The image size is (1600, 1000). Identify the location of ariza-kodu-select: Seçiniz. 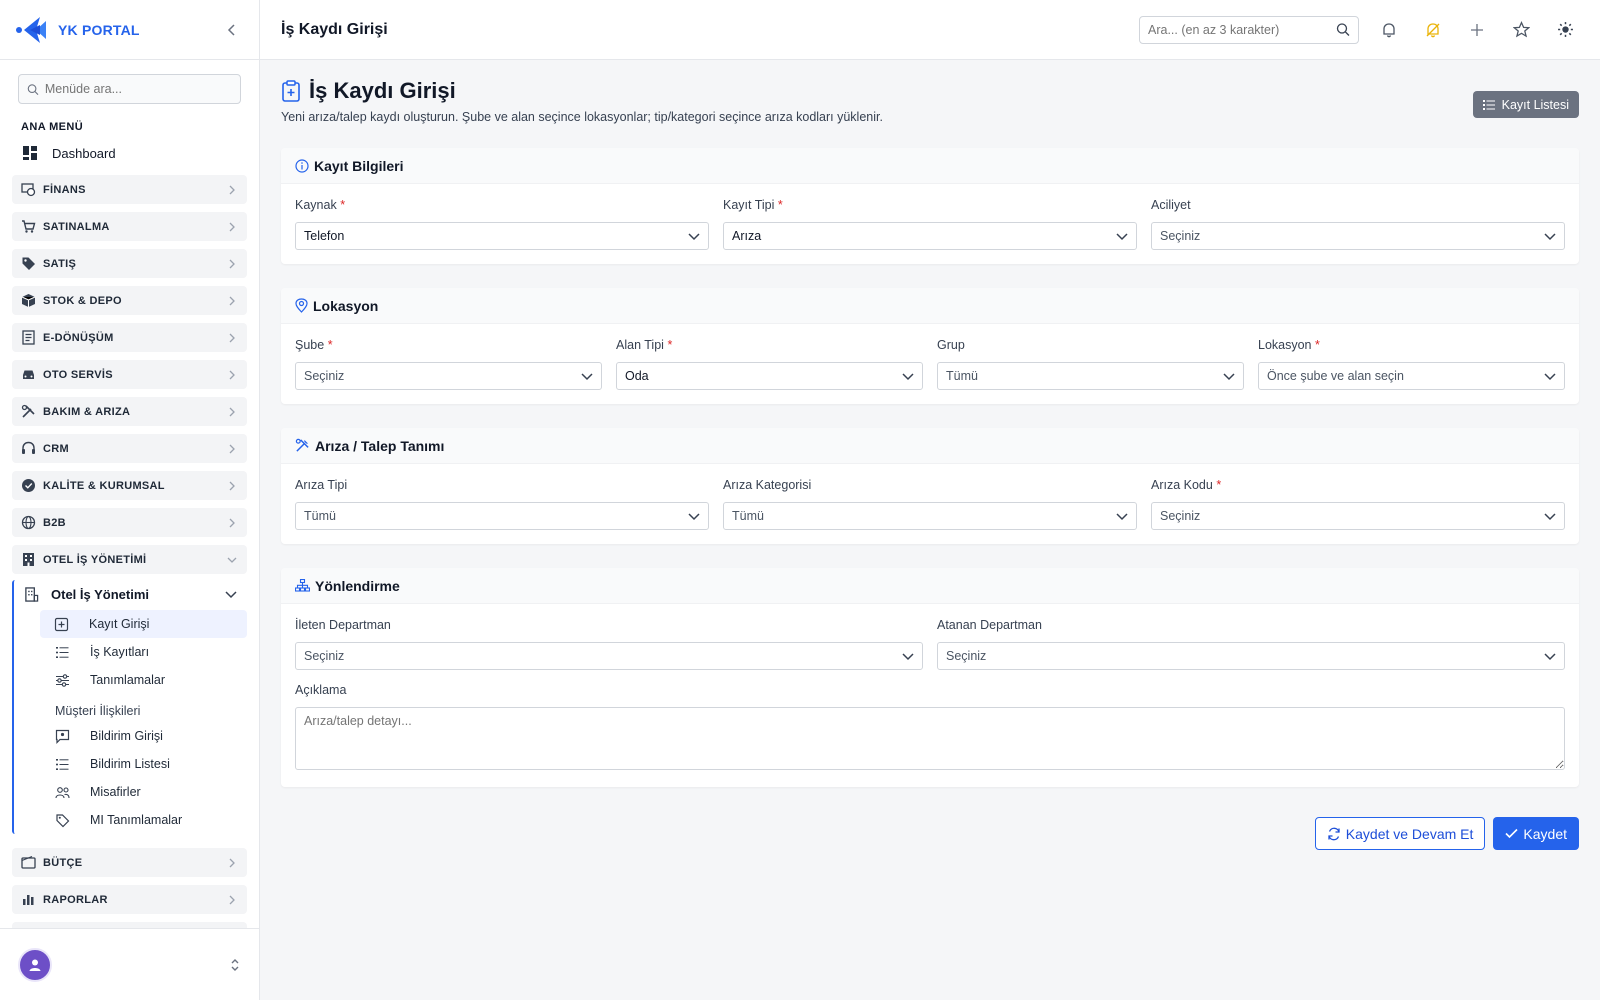
(1358, 516).